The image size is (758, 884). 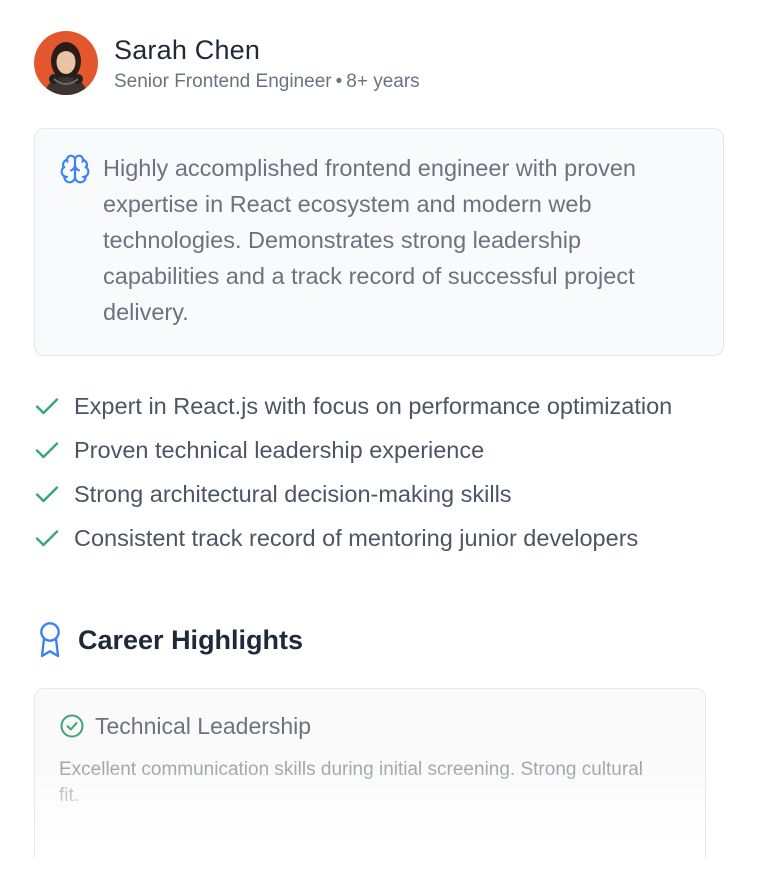 What do you see at coordinates (203, 726) in the screenshot?
I see `highlight-title: Technical Leadership` at bounding box center [203, 726].